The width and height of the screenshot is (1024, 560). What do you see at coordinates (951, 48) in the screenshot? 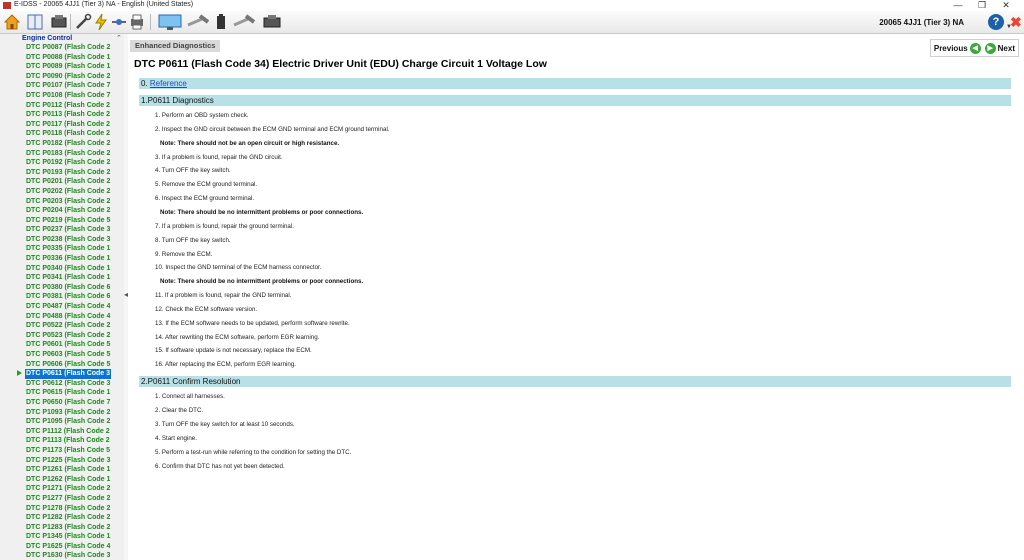
I see `previous-button: Previous` at bounding box center [951, 48].